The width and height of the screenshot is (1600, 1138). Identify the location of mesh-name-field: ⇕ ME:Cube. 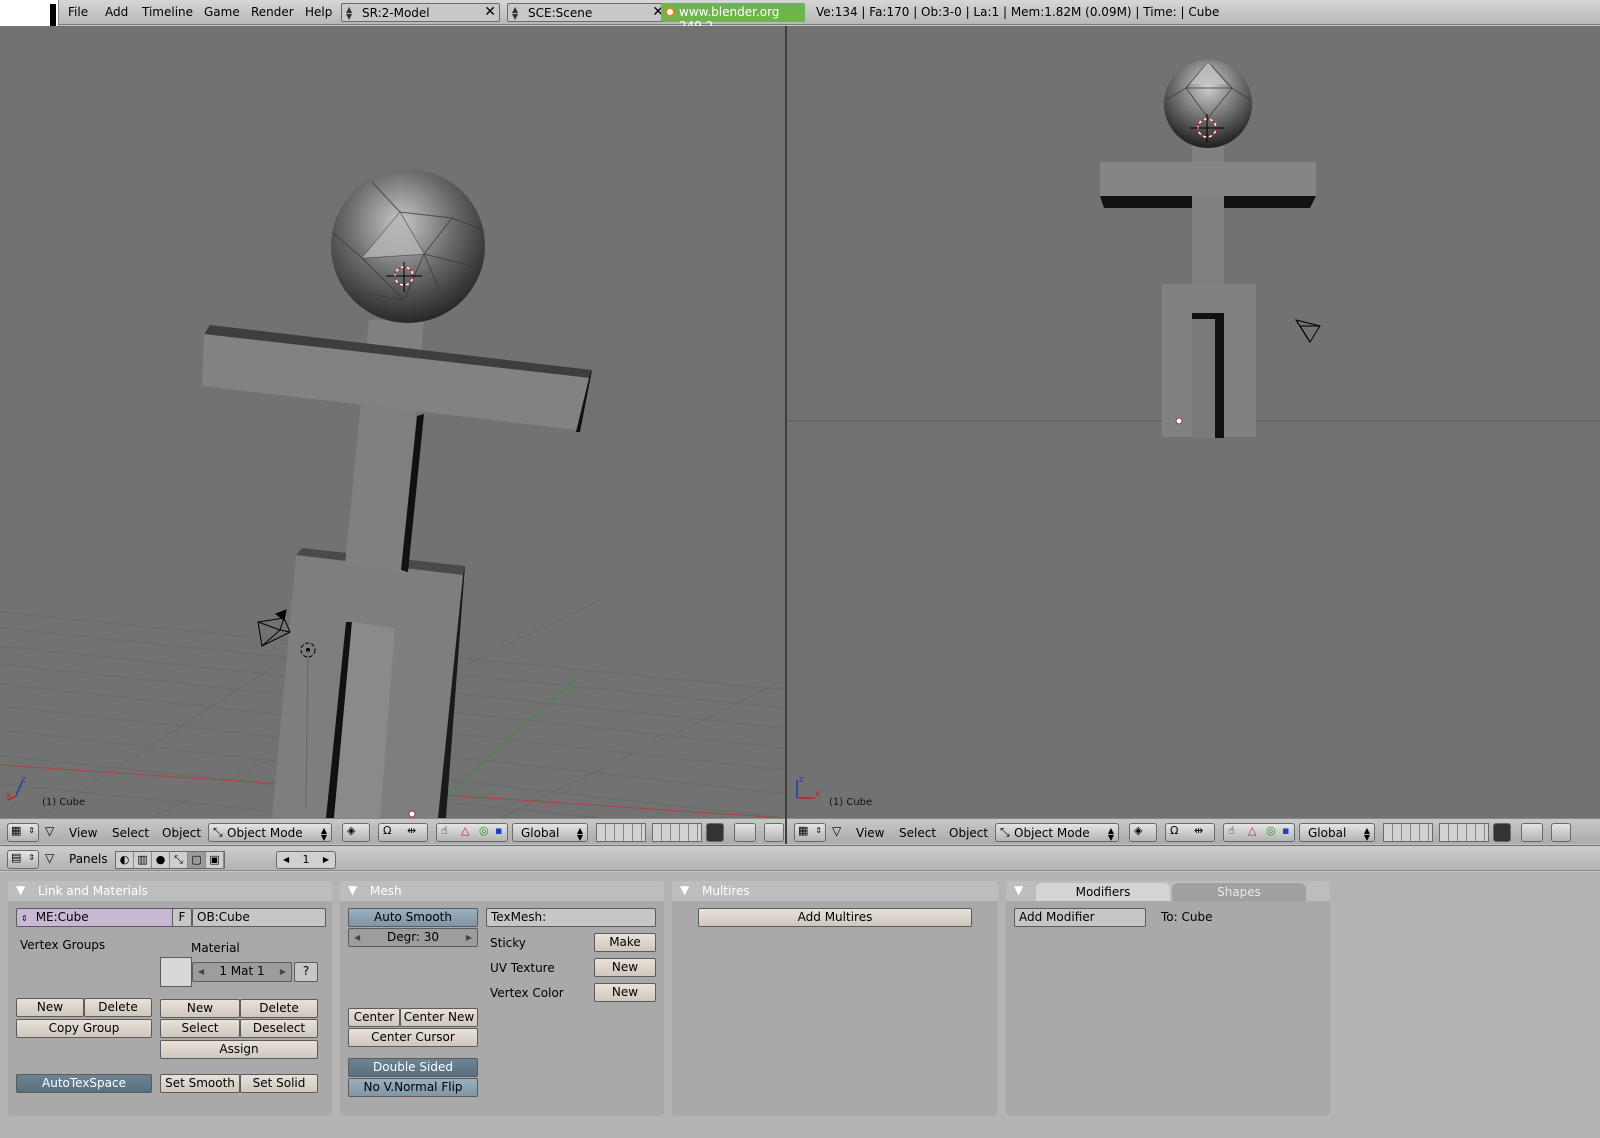
(95, 917).